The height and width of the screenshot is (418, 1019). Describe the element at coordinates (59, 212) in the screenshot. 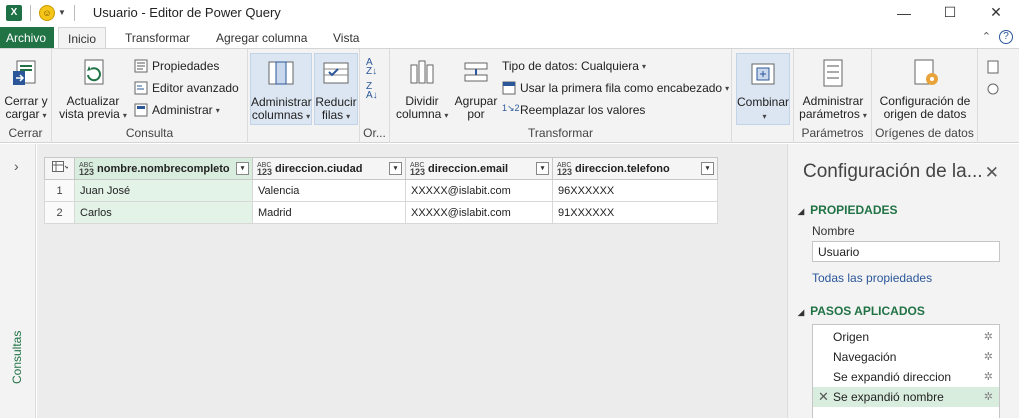

I see `row-number: 2` at that location.